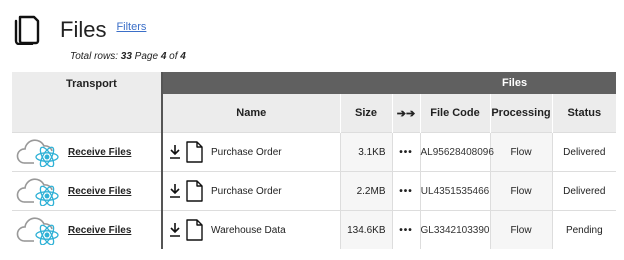  What do you see at coordinates (251, 113) in the screenshot?
I see `column-name-header: Name` at bounding box center [251, 113].